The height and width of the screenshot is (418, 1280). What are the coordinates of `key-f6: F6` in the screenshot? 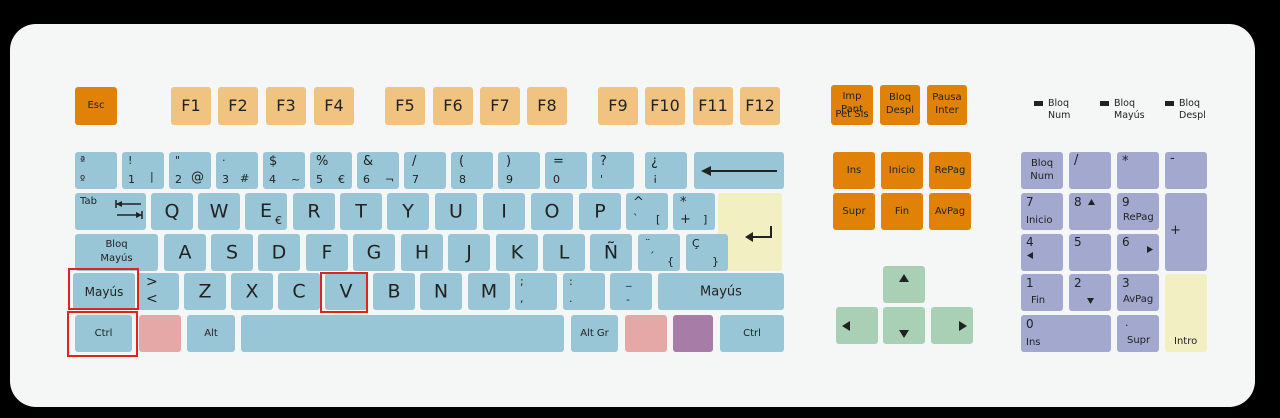 It's located at (453, 106).